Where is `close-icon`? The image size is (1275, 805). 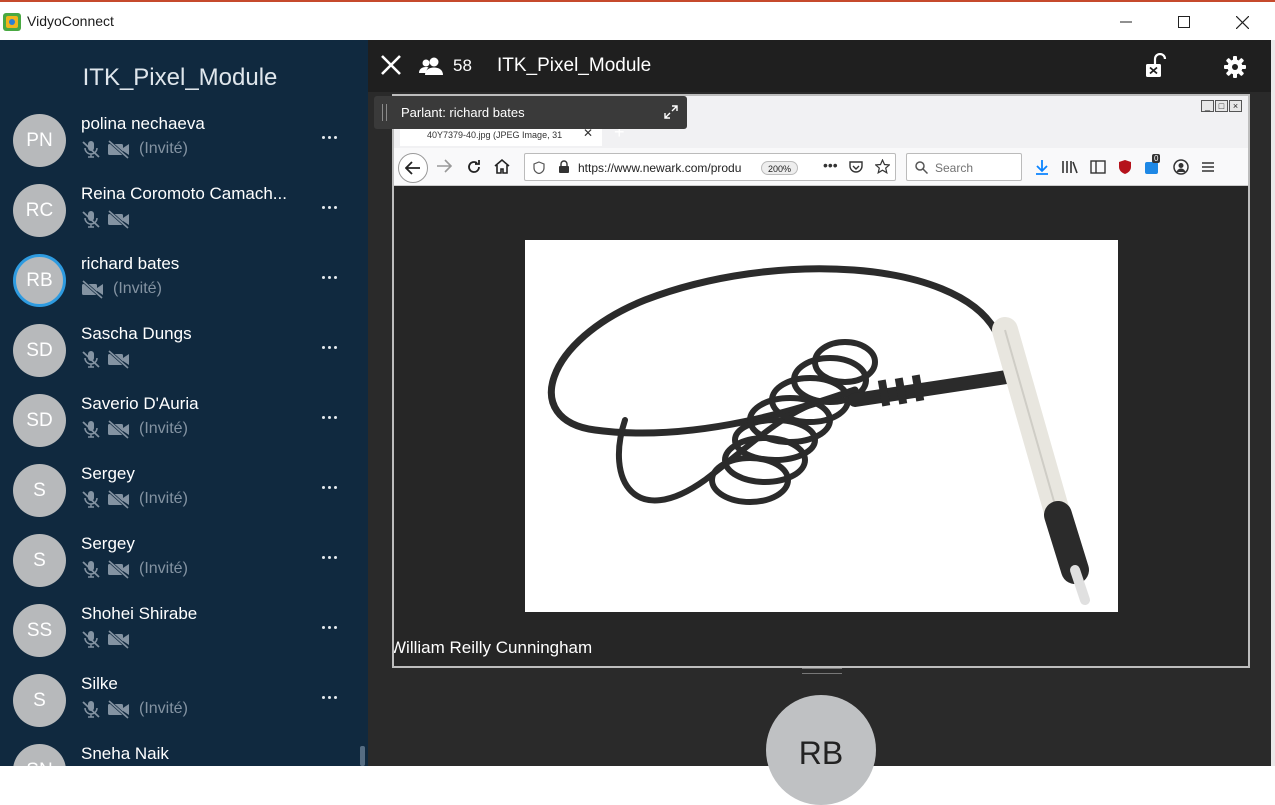
close-icon is located at coordinates (1242, 22).